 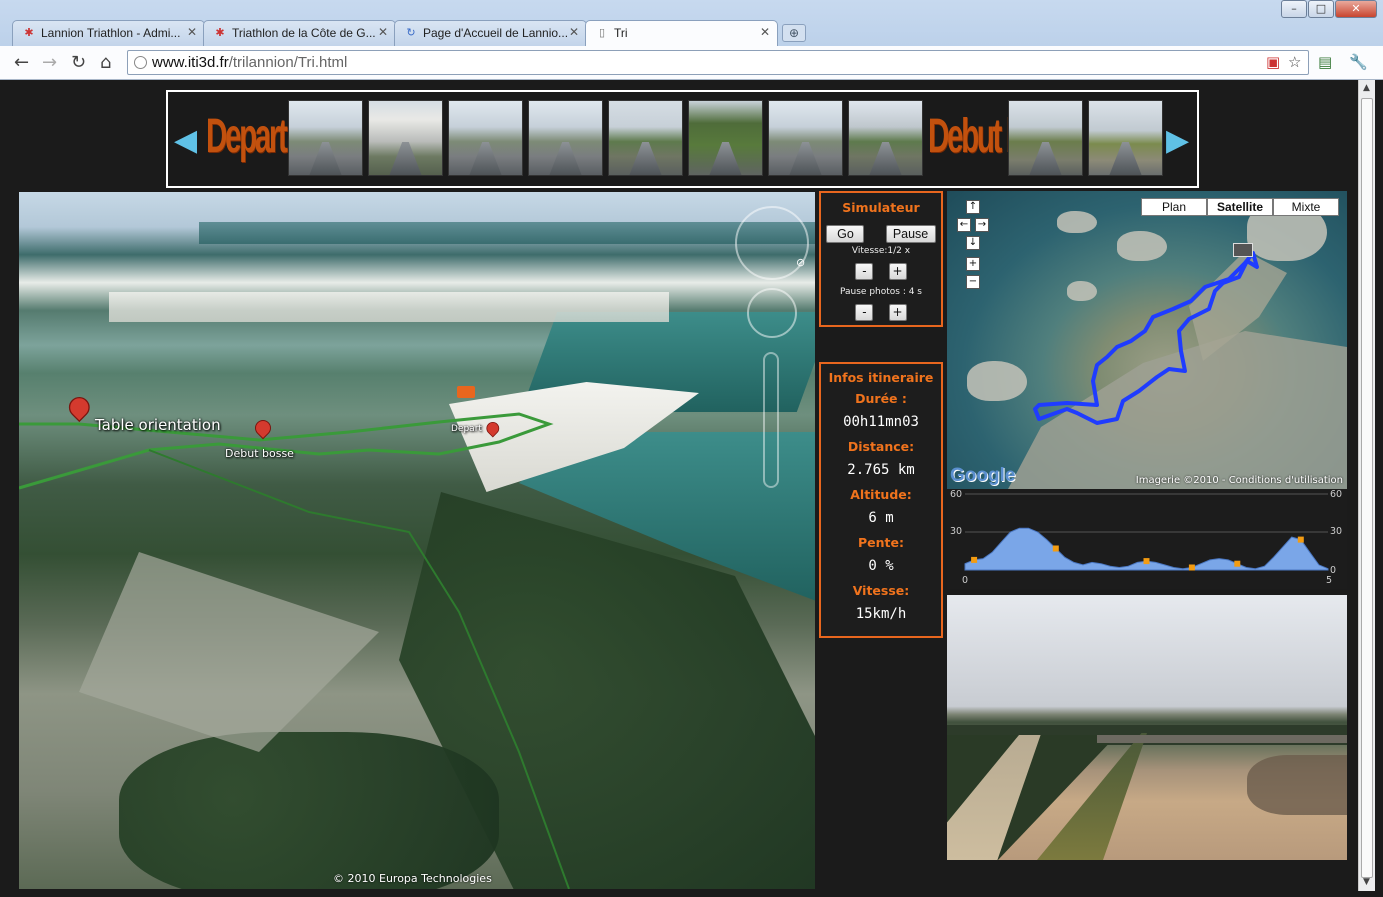 I want to click on slope-value: 0 %, so click(x=881, y=566).